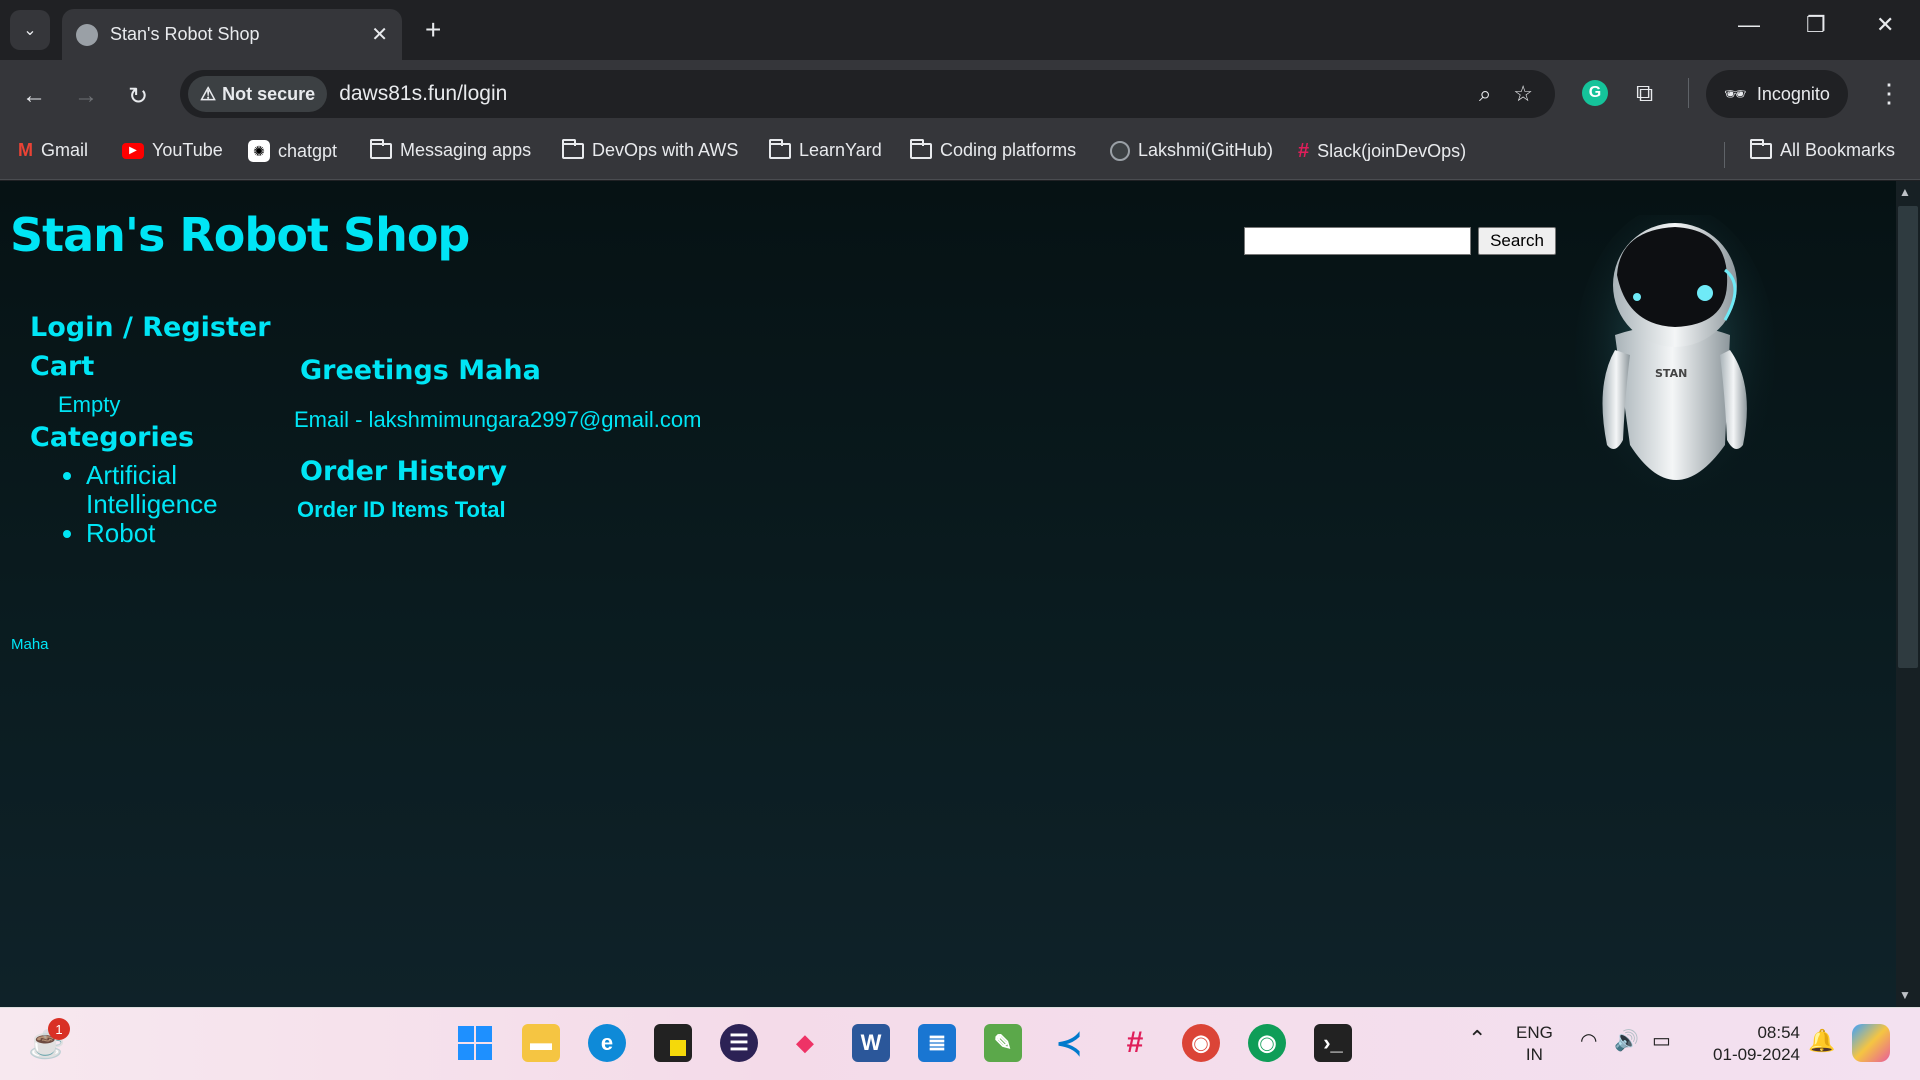 Image resolution: width=1920 pixels, height=1080 pixels. What do you see at coordinates (1671, 373) in the screenshot?
I see `robot-label: STAN` at bounding box center [1671, 373].